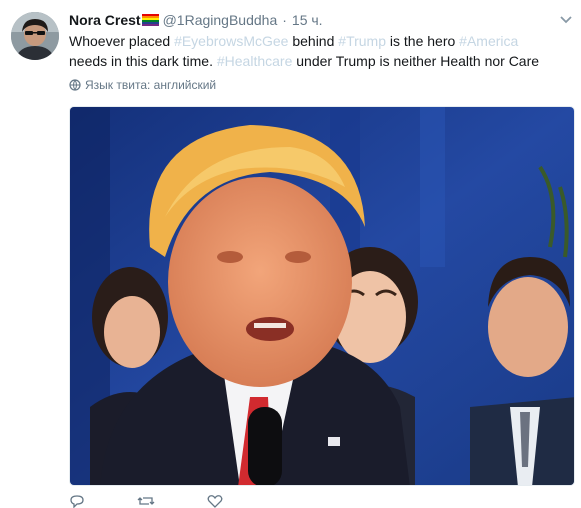 The width and height of the screenshot is (581, 508). I want to click on avatar-image, so click(35, 36).